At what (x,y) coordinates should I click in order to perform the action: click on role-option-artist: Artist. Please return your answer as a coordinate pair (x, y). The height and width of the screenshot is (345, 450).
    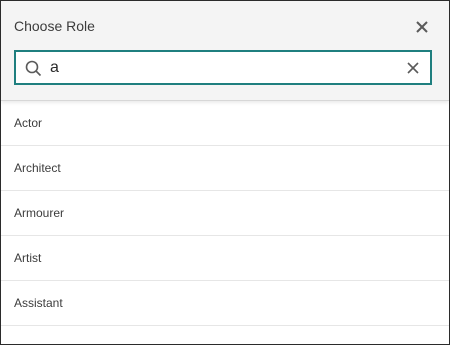
    Looking at the image, I should click on (225, 258).